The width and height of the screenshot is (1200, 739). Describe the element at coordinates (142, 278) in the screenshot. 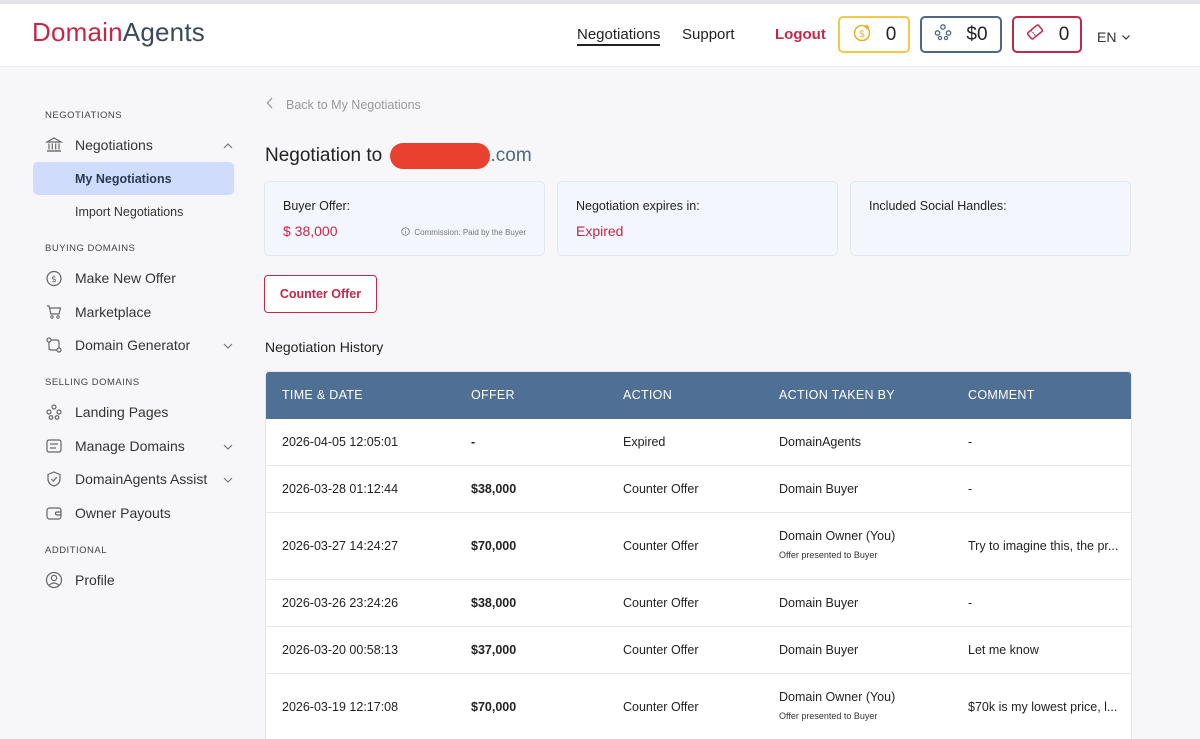

I see `sidebar-item-make-new-offer: $ Make New Offer` at that location.